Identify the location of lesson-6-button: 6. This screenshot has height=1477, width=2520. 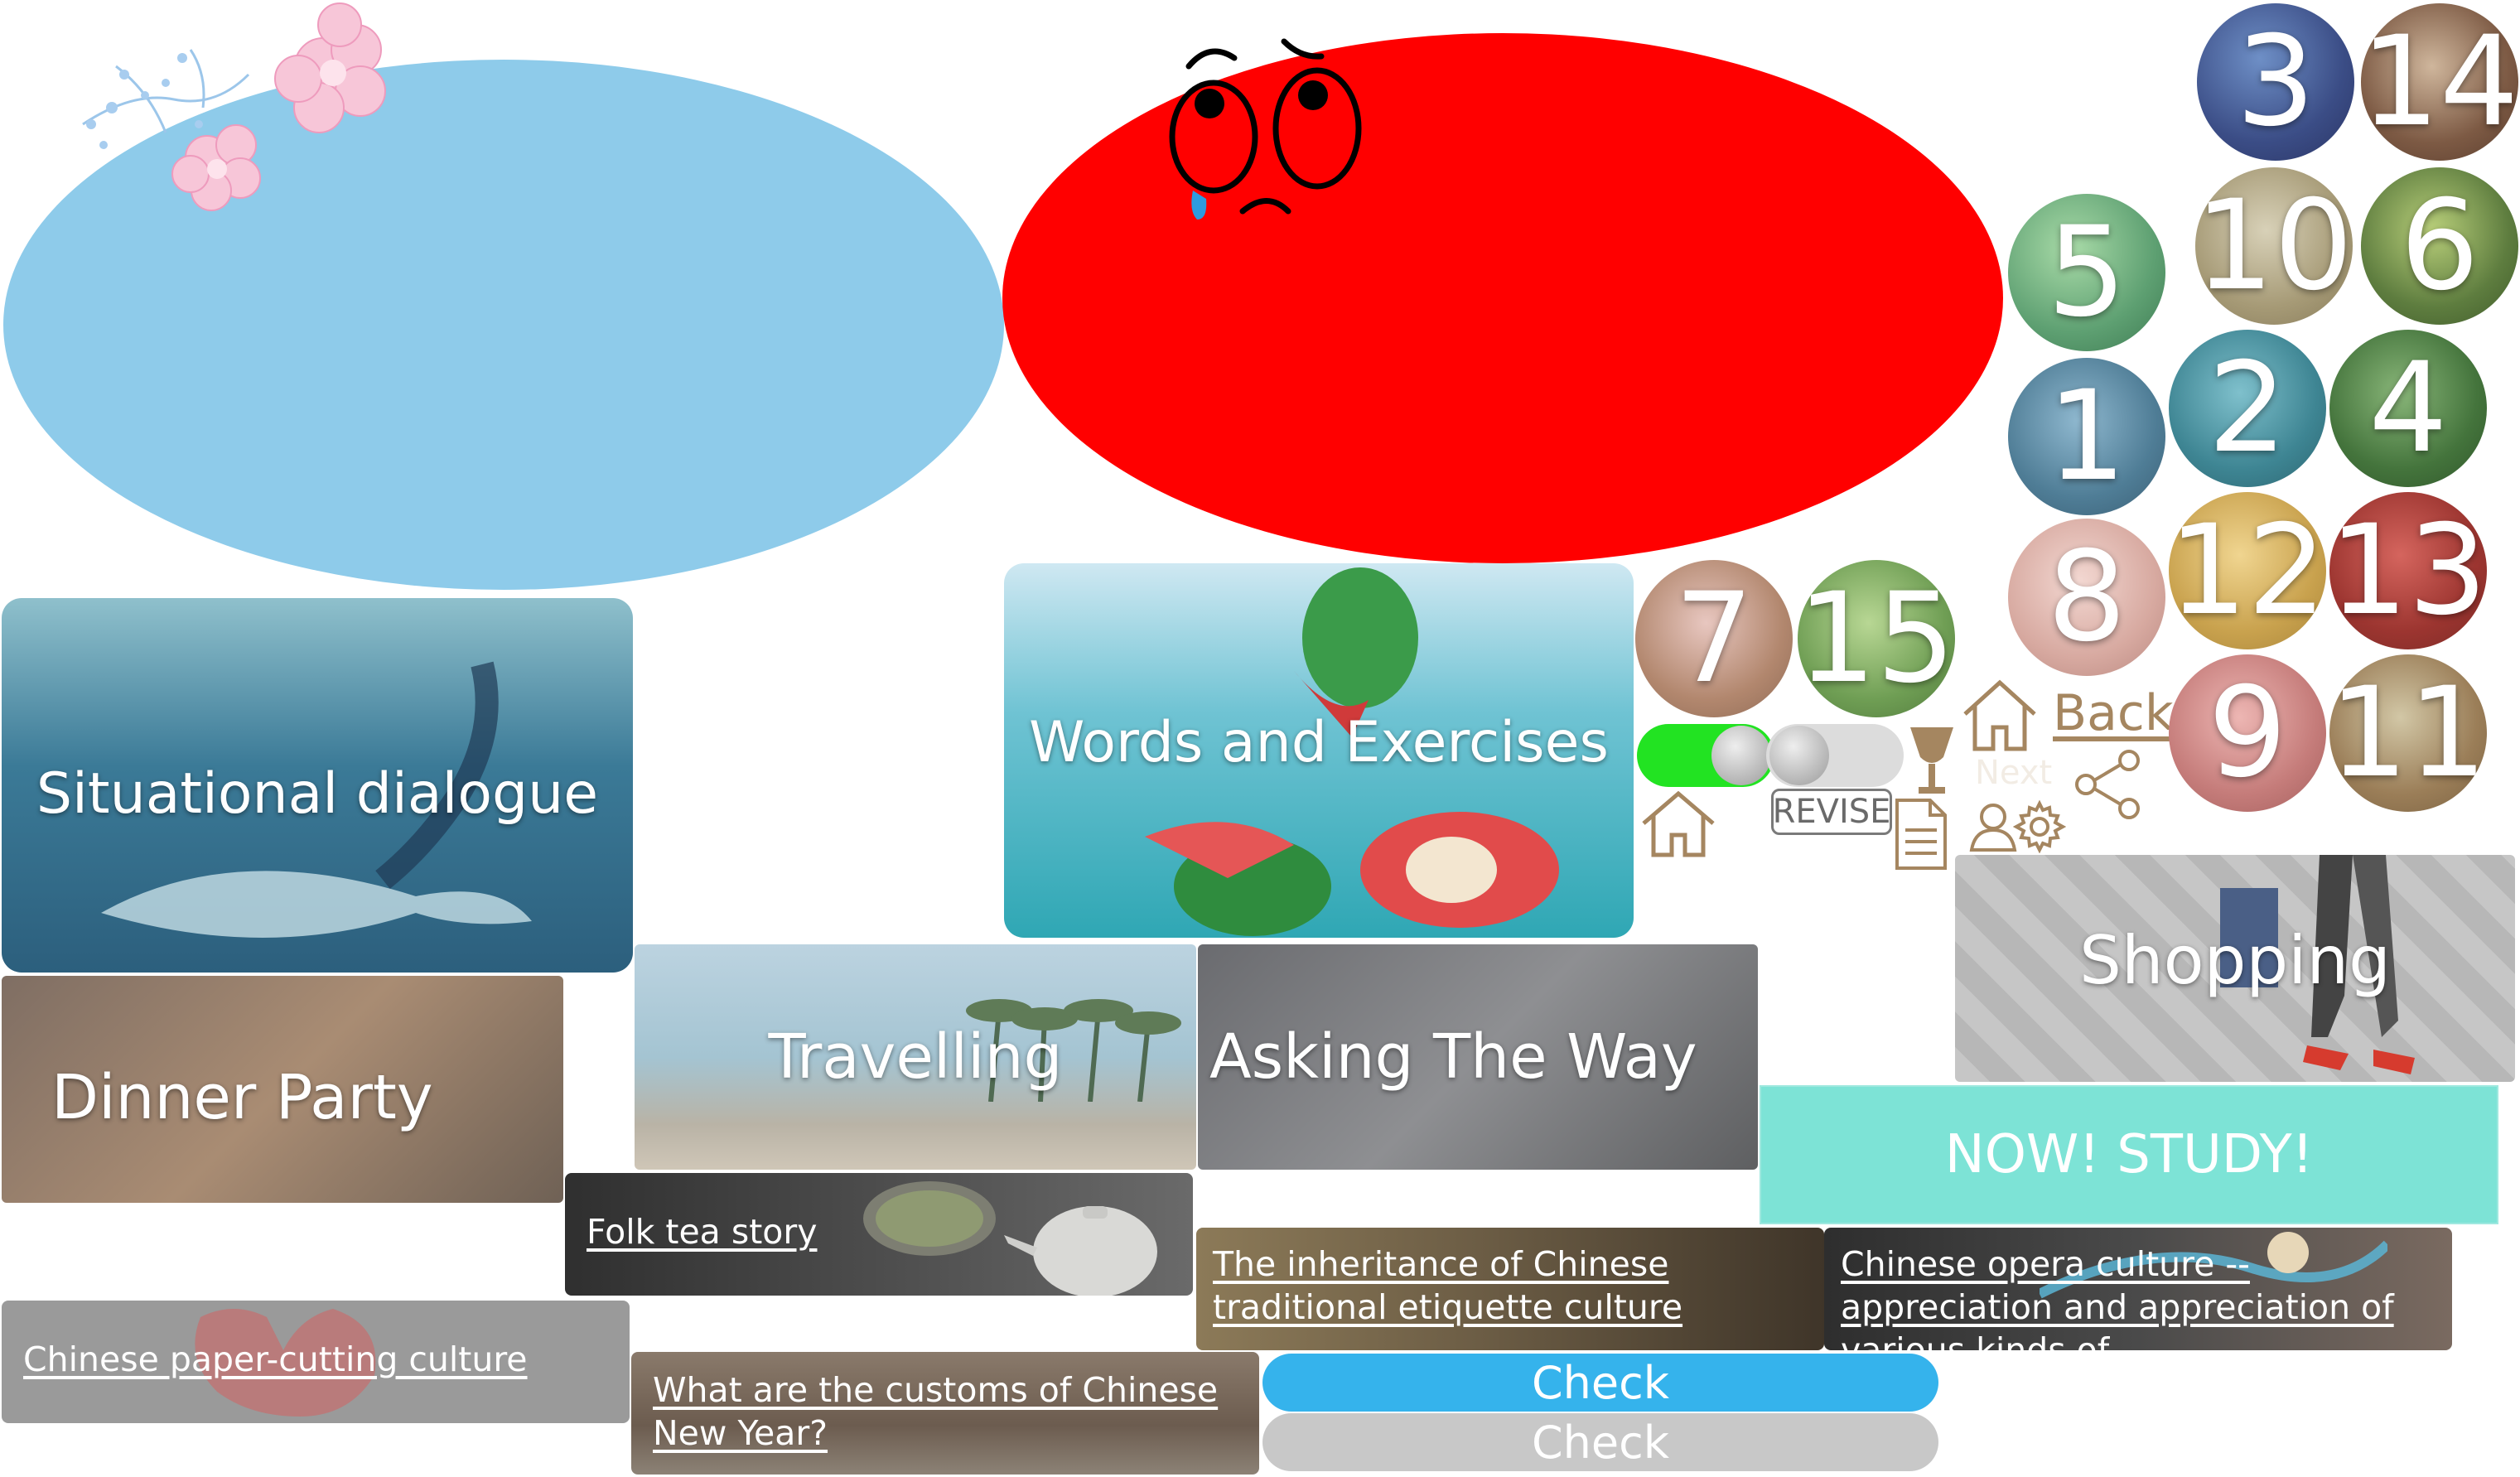
(2439, 246).